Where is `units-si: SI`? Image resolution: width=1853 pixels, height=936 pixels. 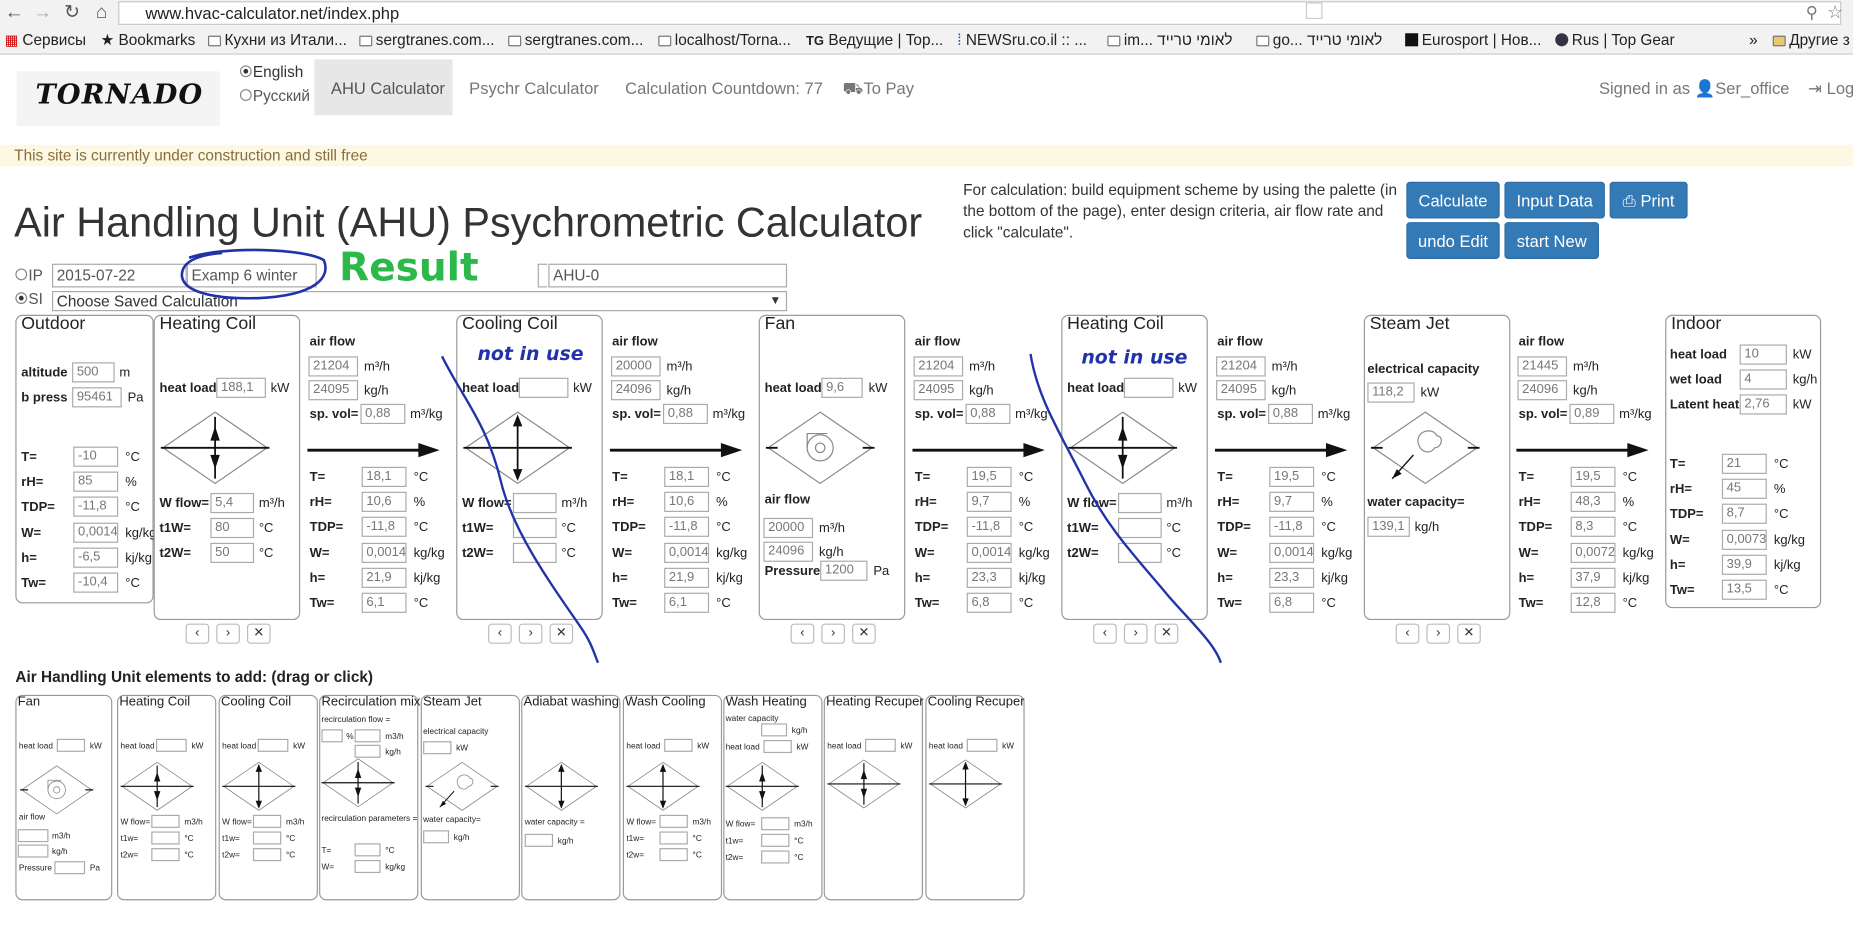
units-si: SI is located at coordinates (29, 299).